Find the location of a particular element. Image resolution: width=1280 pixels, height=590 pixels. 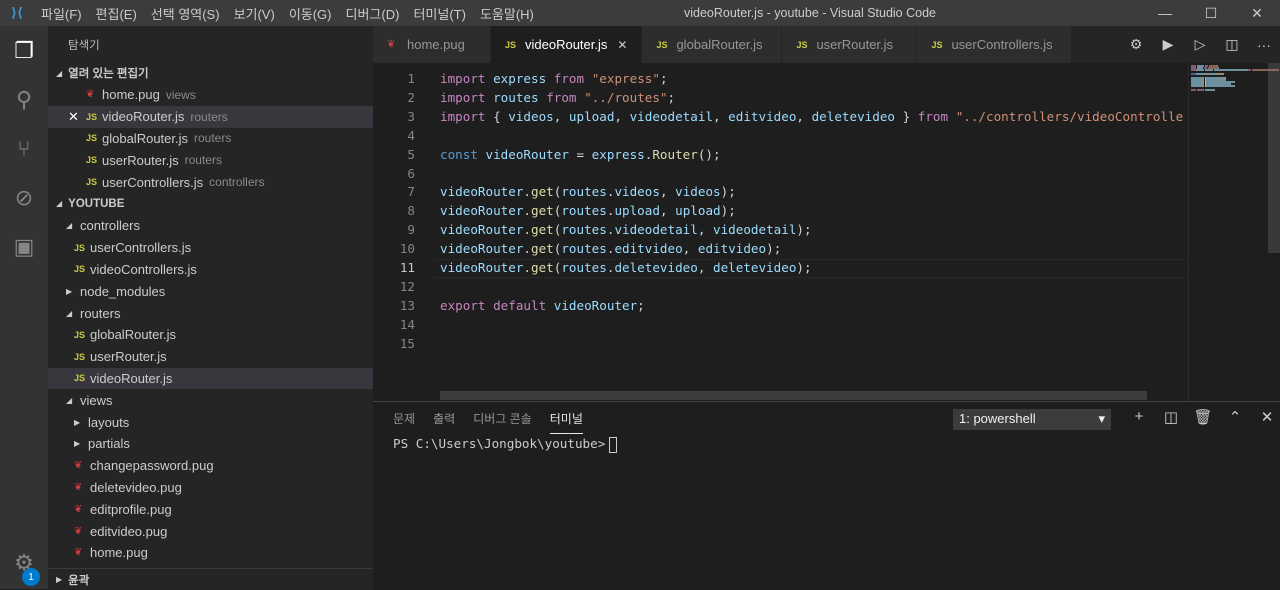

file-name: home.pug is located at coordinates (131, 95).